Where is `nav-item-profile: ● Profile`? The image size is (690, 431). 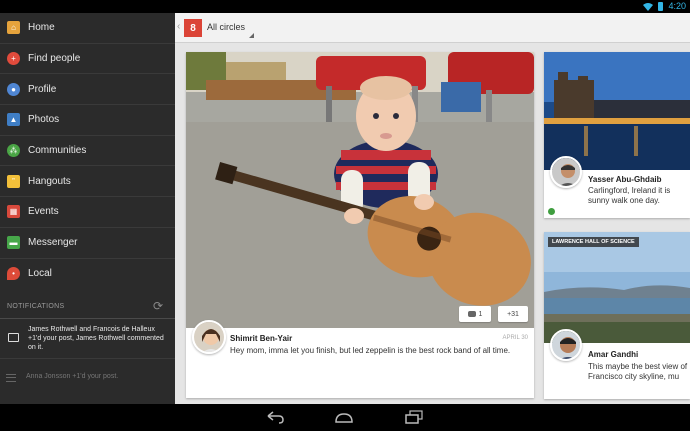 nav-item-profile: ● Profile is located at coordinates (87, 90).